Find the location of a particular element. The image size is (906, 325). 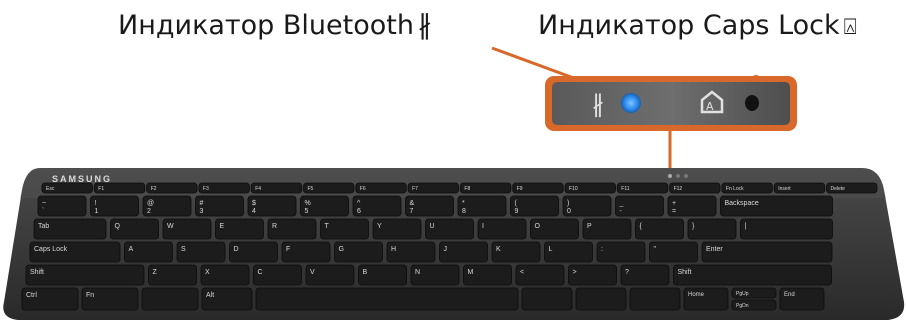

key-tab-0: Tab is located at coordinates (70, 229).